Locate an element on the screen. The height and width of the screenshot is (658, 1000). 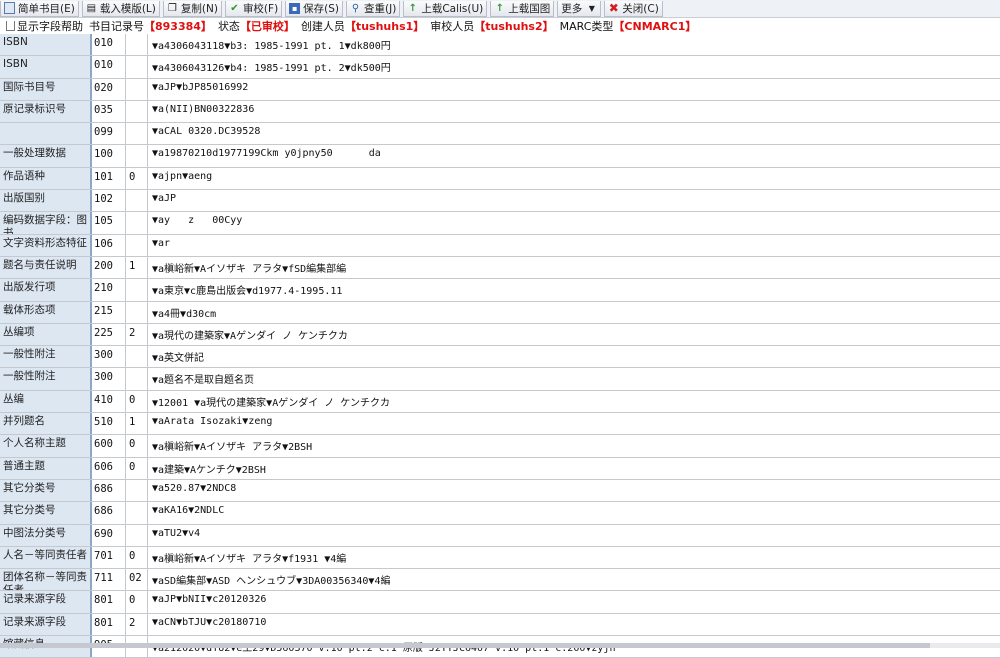
toolbar-button-7: ↑ 上载国图 is located at coordinates (522, 8).